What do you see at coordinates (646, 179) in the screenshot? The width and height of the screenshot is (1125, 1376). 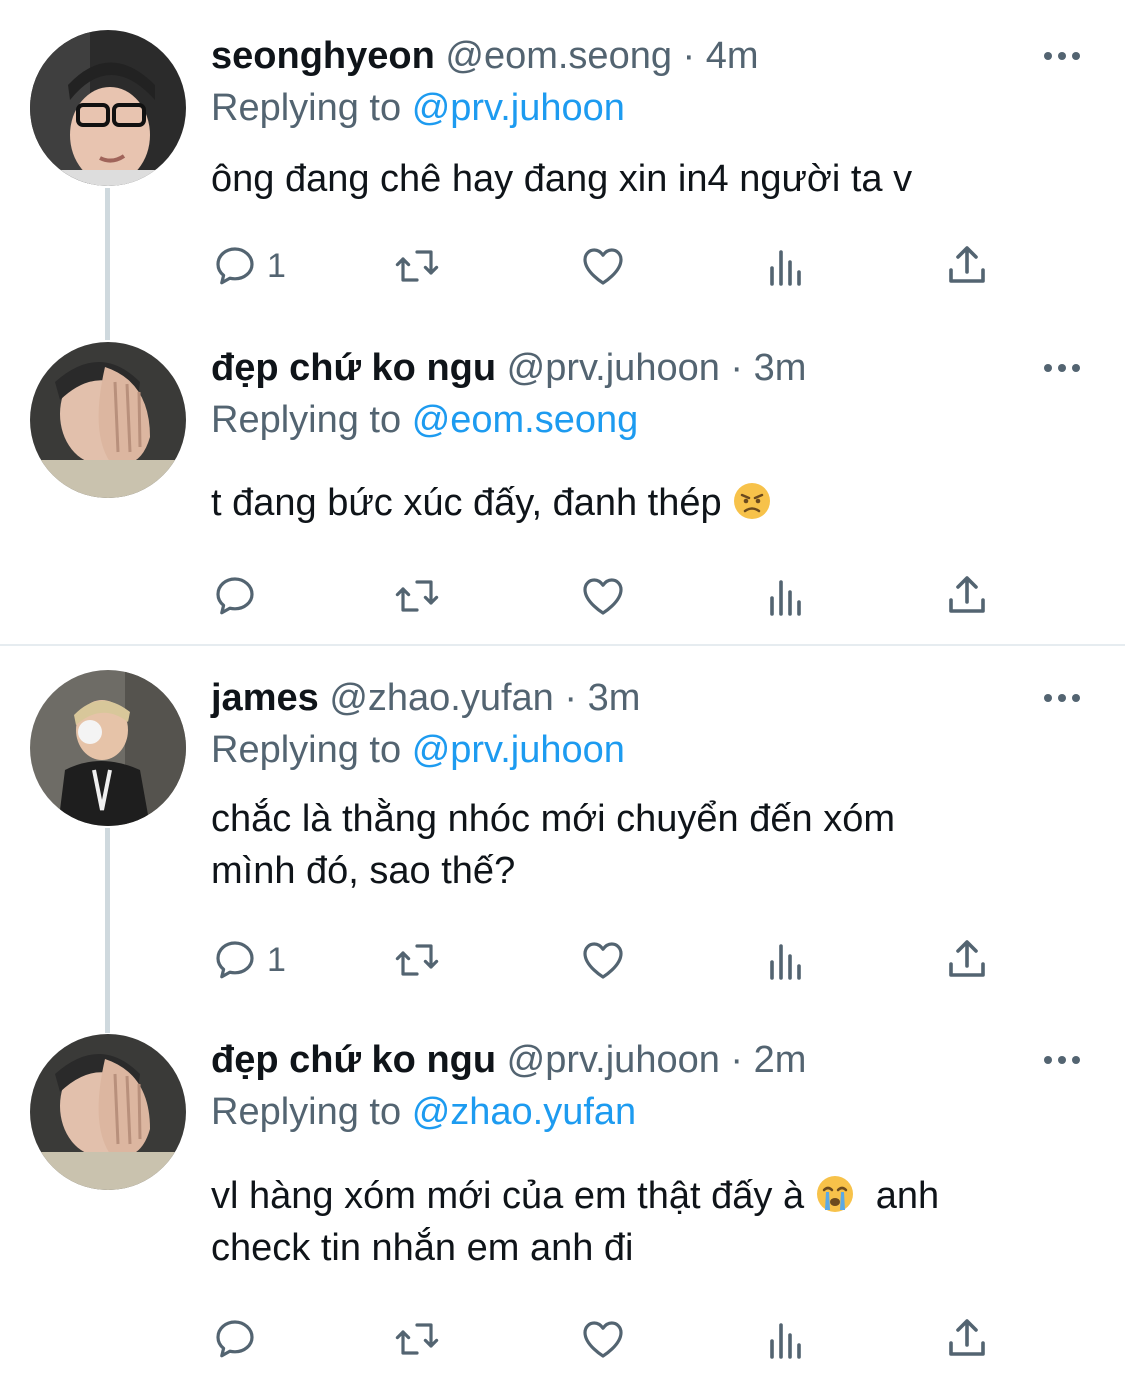 I see `tweet-text: ông đang chê hay đang xin in4 người ta v` at bounding box center [646, 179].